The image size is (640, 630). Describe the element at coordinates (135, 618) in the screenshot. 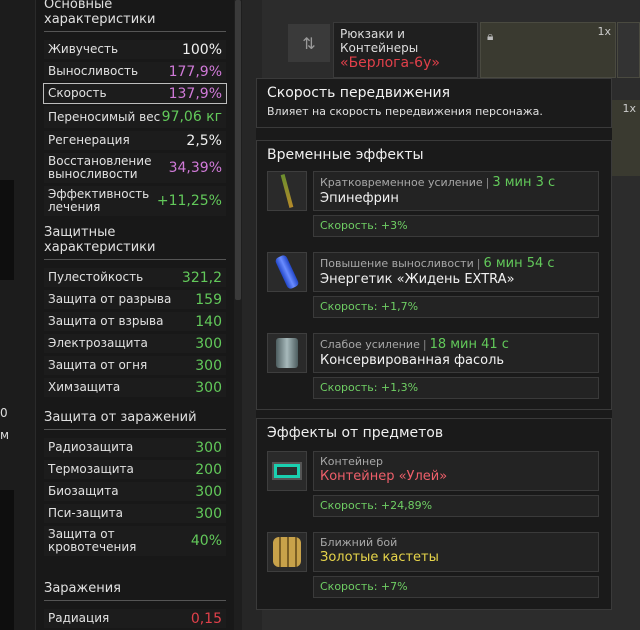

I see `stat-row-radiation: Радиация 0,15` at that location.